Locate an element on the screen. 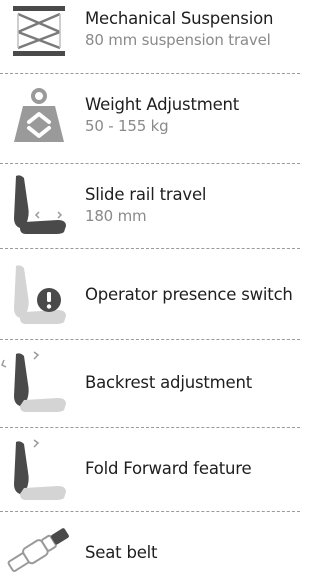  feature-item-backrest-adjustment: Backrest adjustment is located at coordinates (150, 382).